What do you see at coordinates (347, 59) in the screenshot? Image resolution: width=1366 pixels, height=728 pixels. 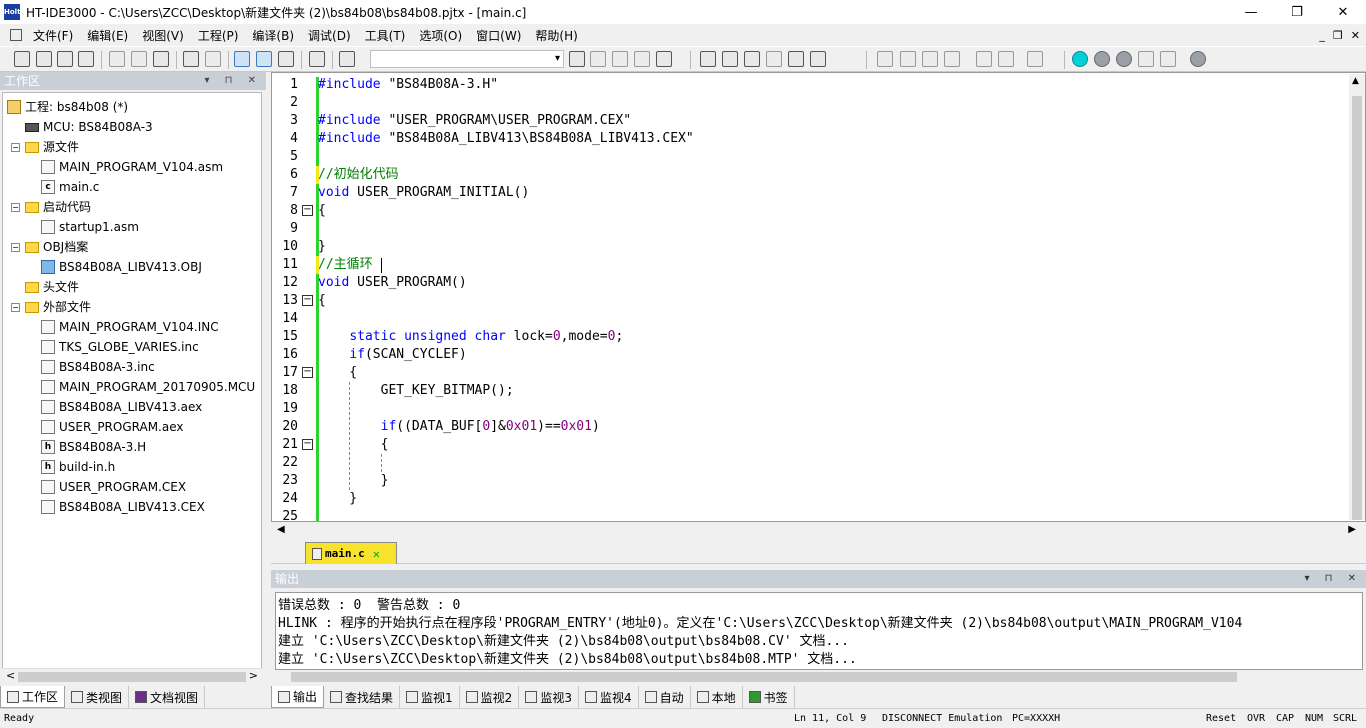 I see `find-in-files-icon` at bounding box center [347, 59].